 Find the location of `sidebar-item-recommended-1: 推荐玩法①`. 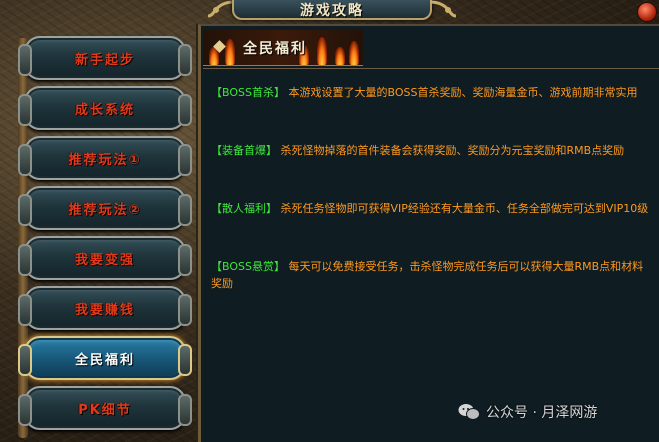

sidebar-item-recommended-1: 推荐玩法① is located at coordinates (105, 158).